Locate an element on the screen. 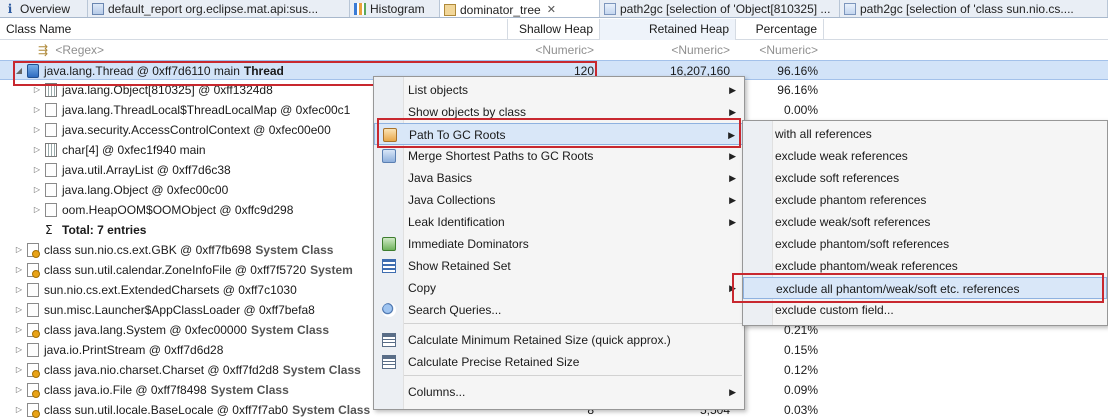 The width and height of the screenshot is (1108, 420). menu-item-label: Java Collections is located at coordinates (452, 200).